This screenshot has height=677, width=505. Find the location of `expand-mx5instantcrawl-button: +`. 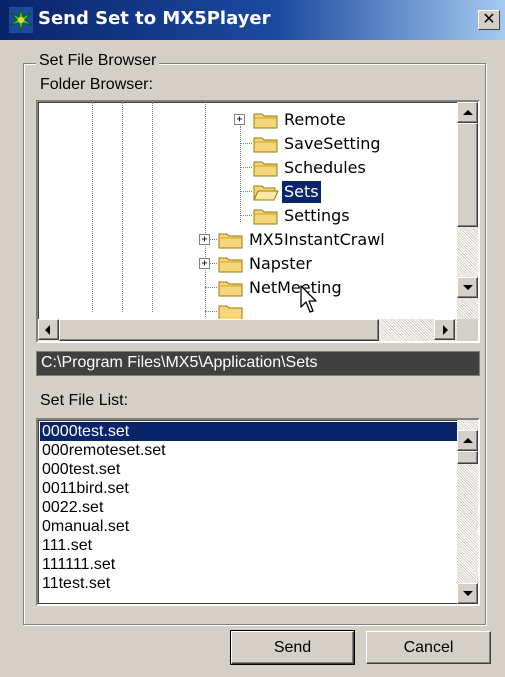

expand-mx5instantcrawl-button: + is located at coordinates (204, 239).